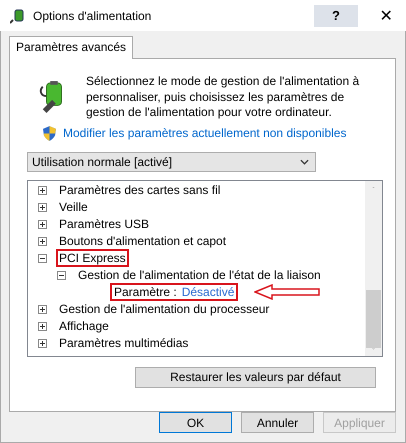  What do you see at coordinates (164, 309) in the screenshot?
I see `tree-item: Gestion de l'alimentation du processeur` at bounding box center [164, 309].